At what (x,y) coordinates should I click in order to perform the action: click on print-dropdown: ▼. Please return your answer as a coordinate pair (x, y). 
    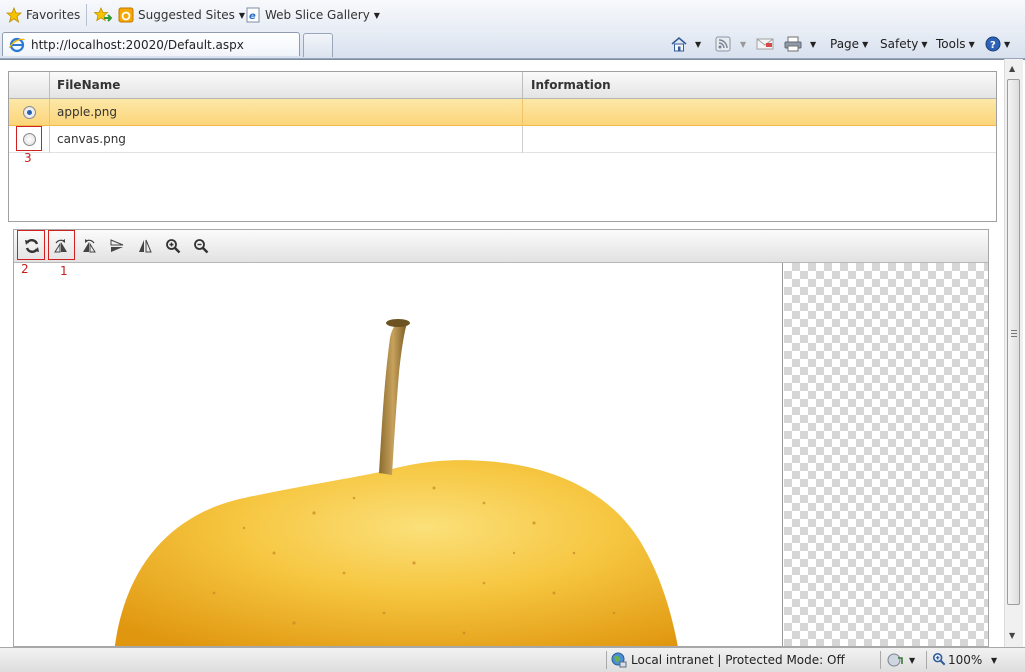
    Looking at the image, I should click on (813, 44).